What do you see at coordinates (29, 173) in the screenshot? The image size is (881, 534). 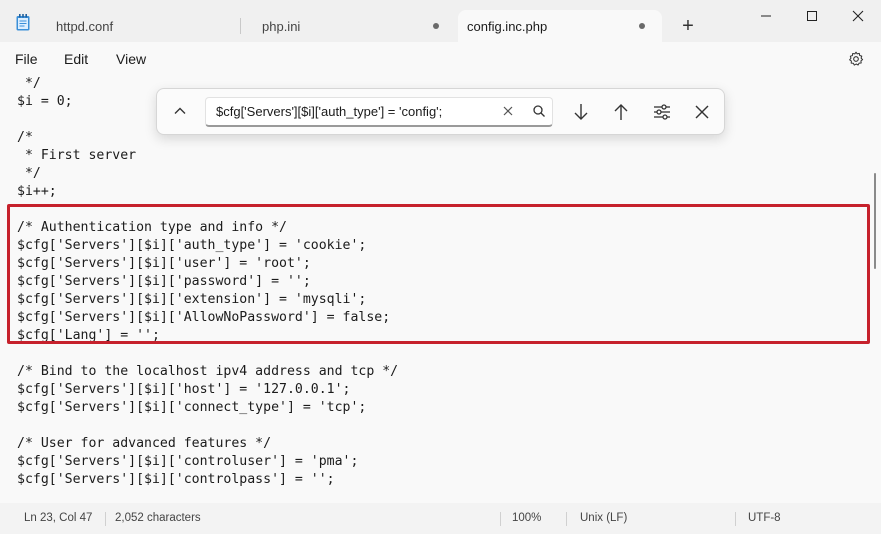 I see `code-line: */` at bounding box center [29, 173].